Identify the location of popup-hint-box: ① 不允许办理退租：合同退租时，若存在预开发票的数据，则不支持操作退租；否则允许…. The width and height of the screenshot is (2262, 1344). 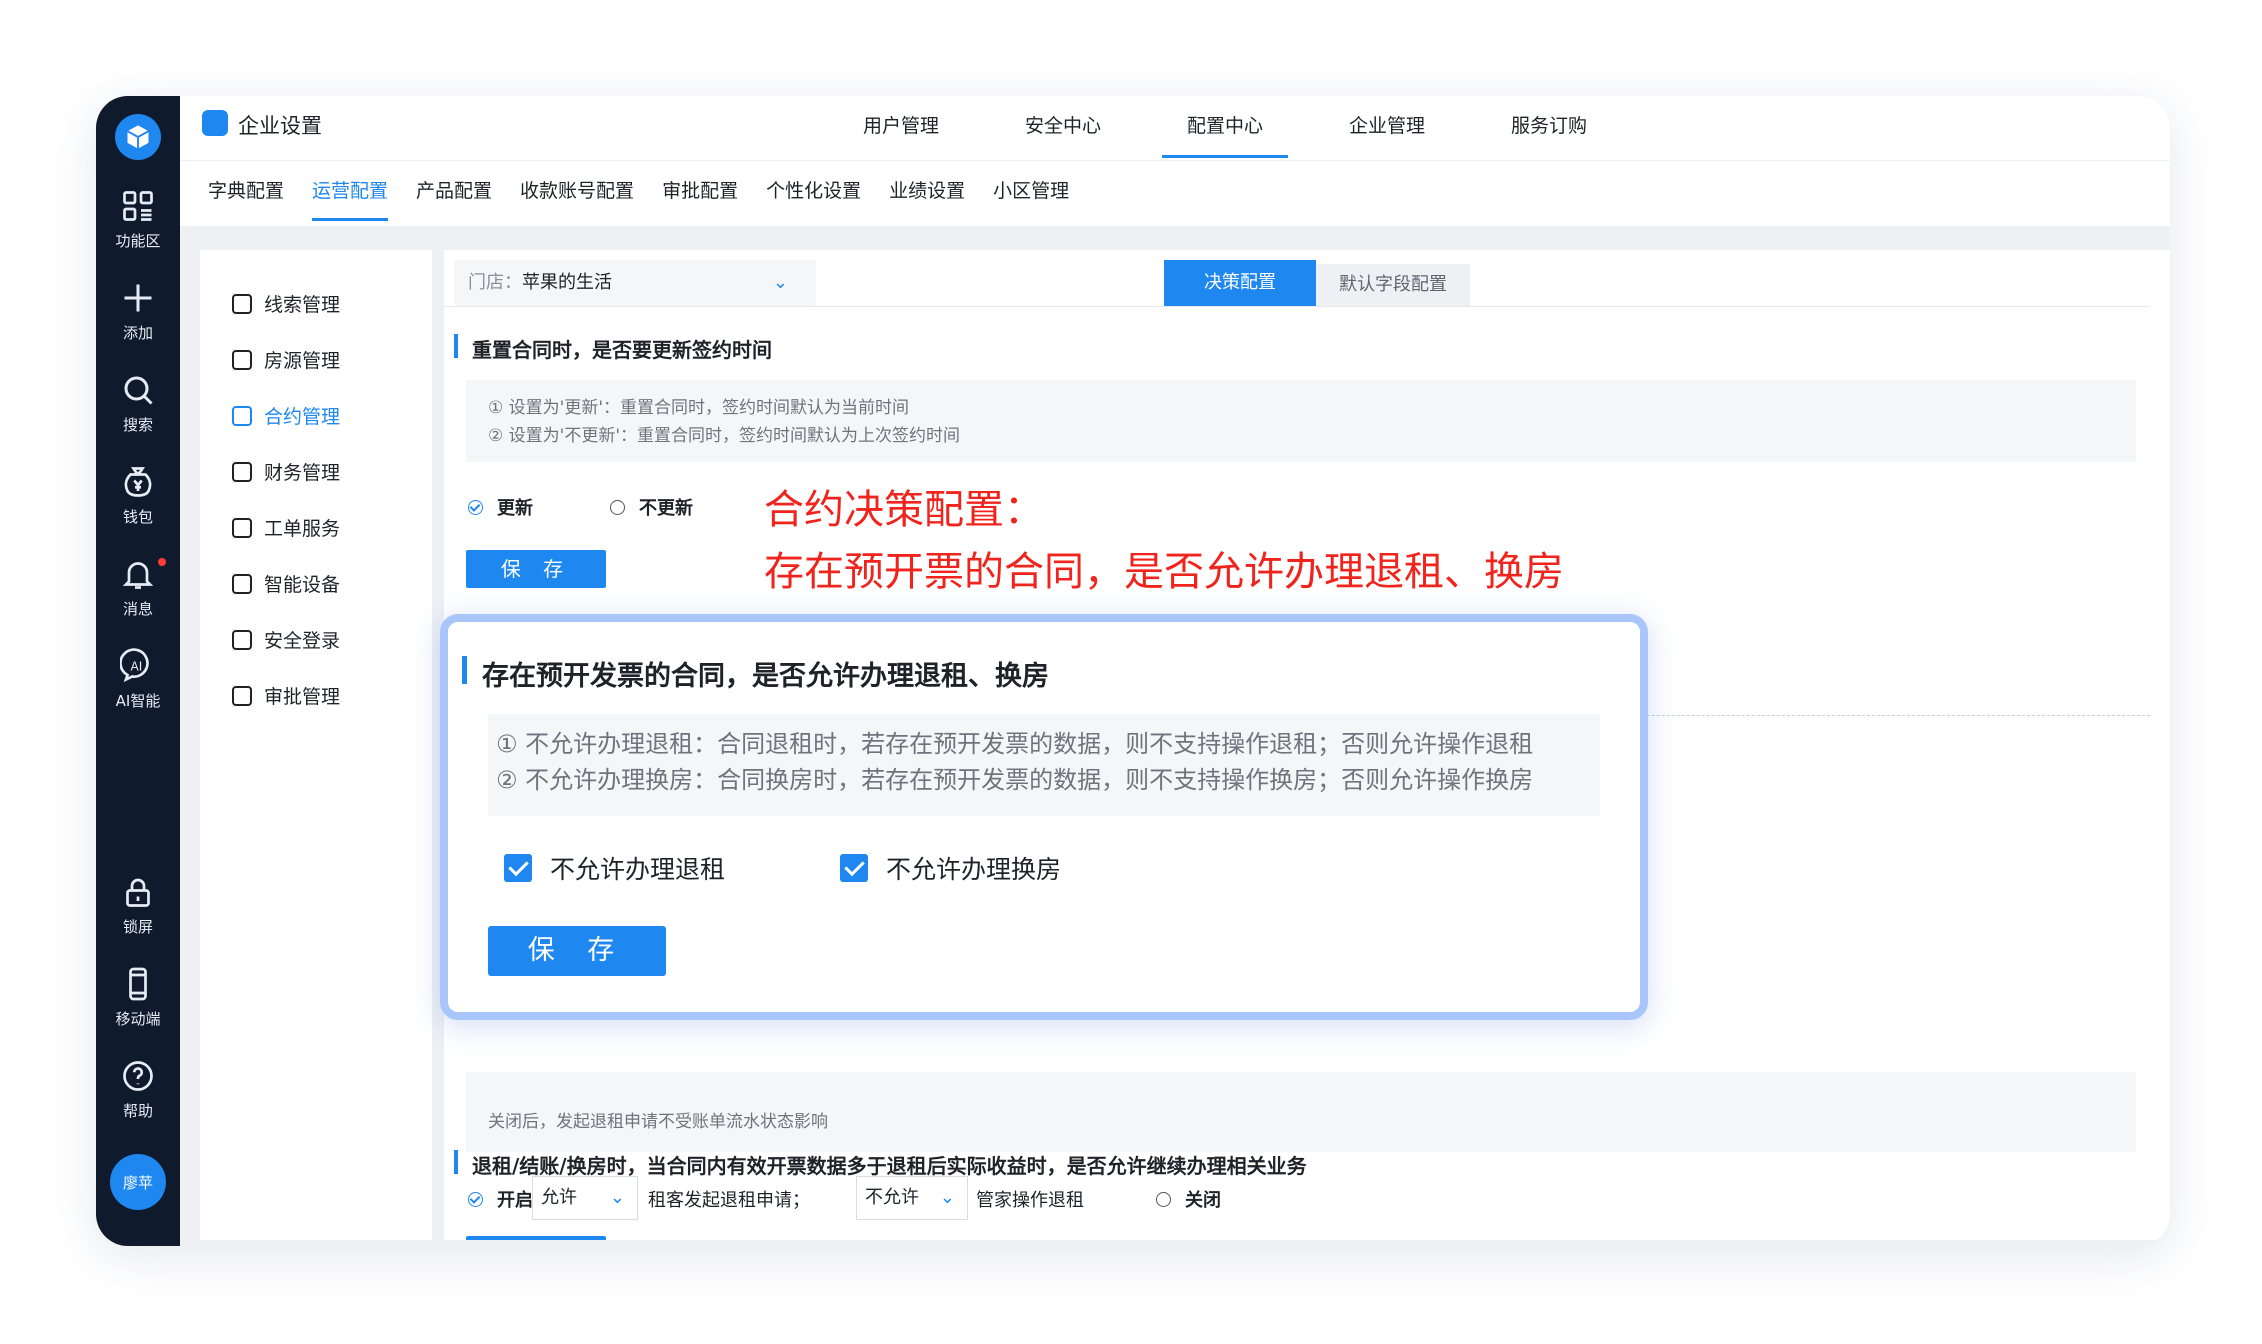
(1044, 765).